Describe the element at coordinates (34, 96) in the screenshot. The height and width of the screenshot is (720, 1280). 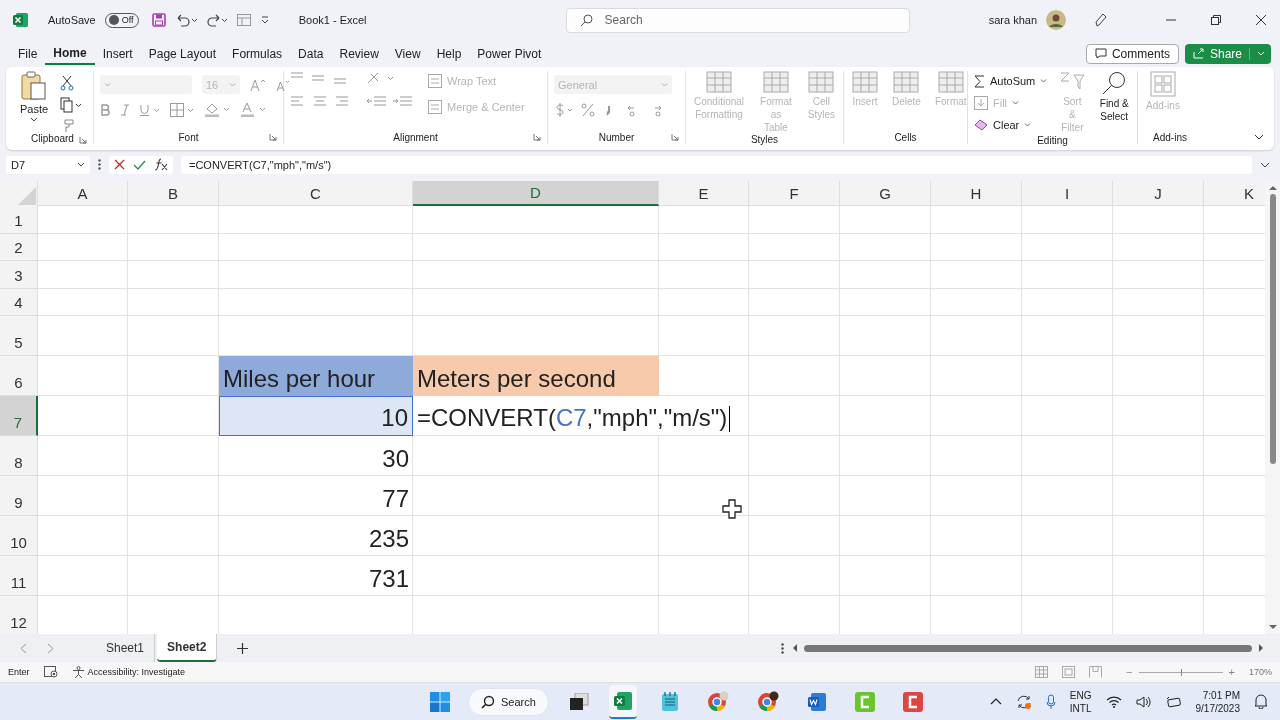
I see `paste-button: Paste` at that location.